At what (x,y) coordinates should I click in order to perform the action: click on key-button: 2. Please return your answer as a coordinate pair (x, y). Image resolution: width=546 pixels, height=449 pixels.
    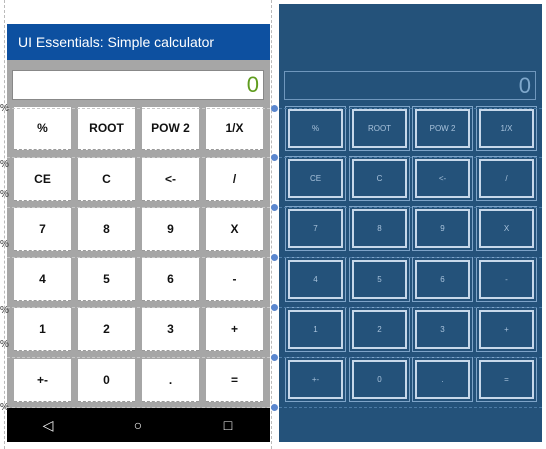
    Looking at the image, I should click on (106, 329).